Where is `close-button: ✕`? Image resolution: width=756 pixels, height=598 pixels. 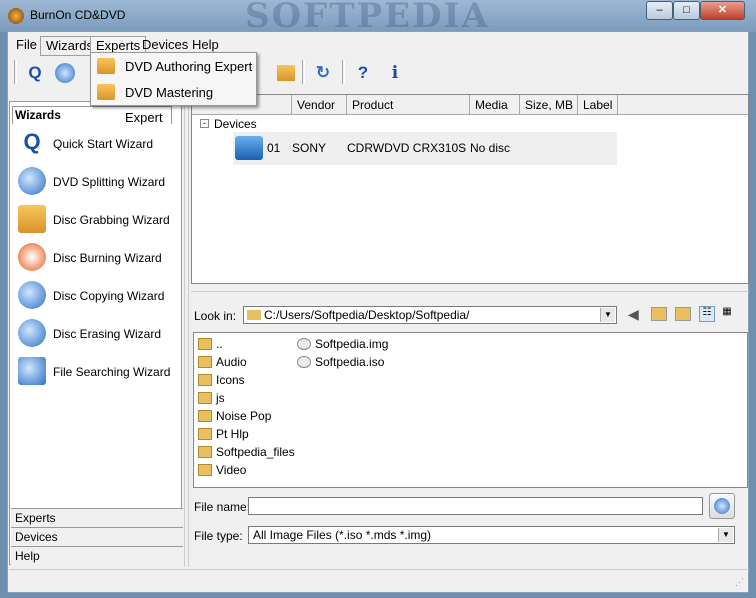
close-button: ✕ is located at coordinates (722, 10).